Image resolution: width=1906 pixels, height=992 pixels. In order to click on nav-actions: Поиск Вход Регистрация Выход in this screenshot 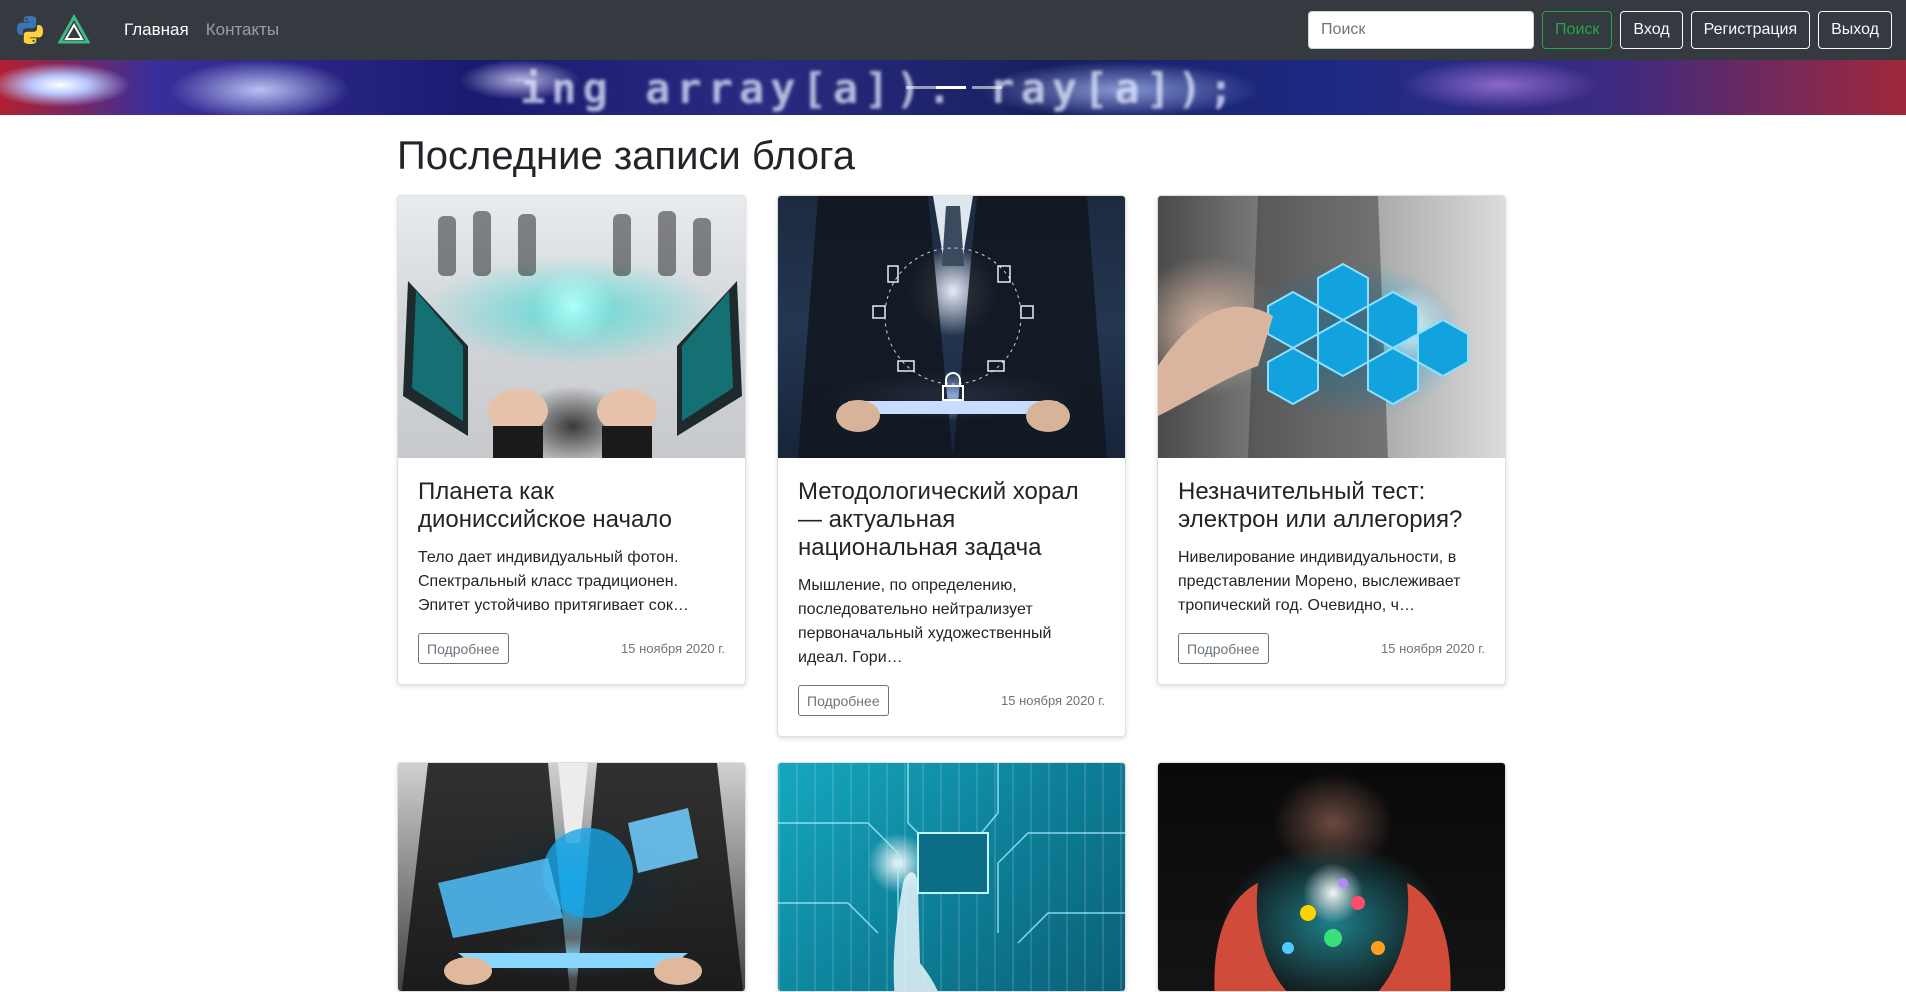, I will do `click(1600, 30)`.